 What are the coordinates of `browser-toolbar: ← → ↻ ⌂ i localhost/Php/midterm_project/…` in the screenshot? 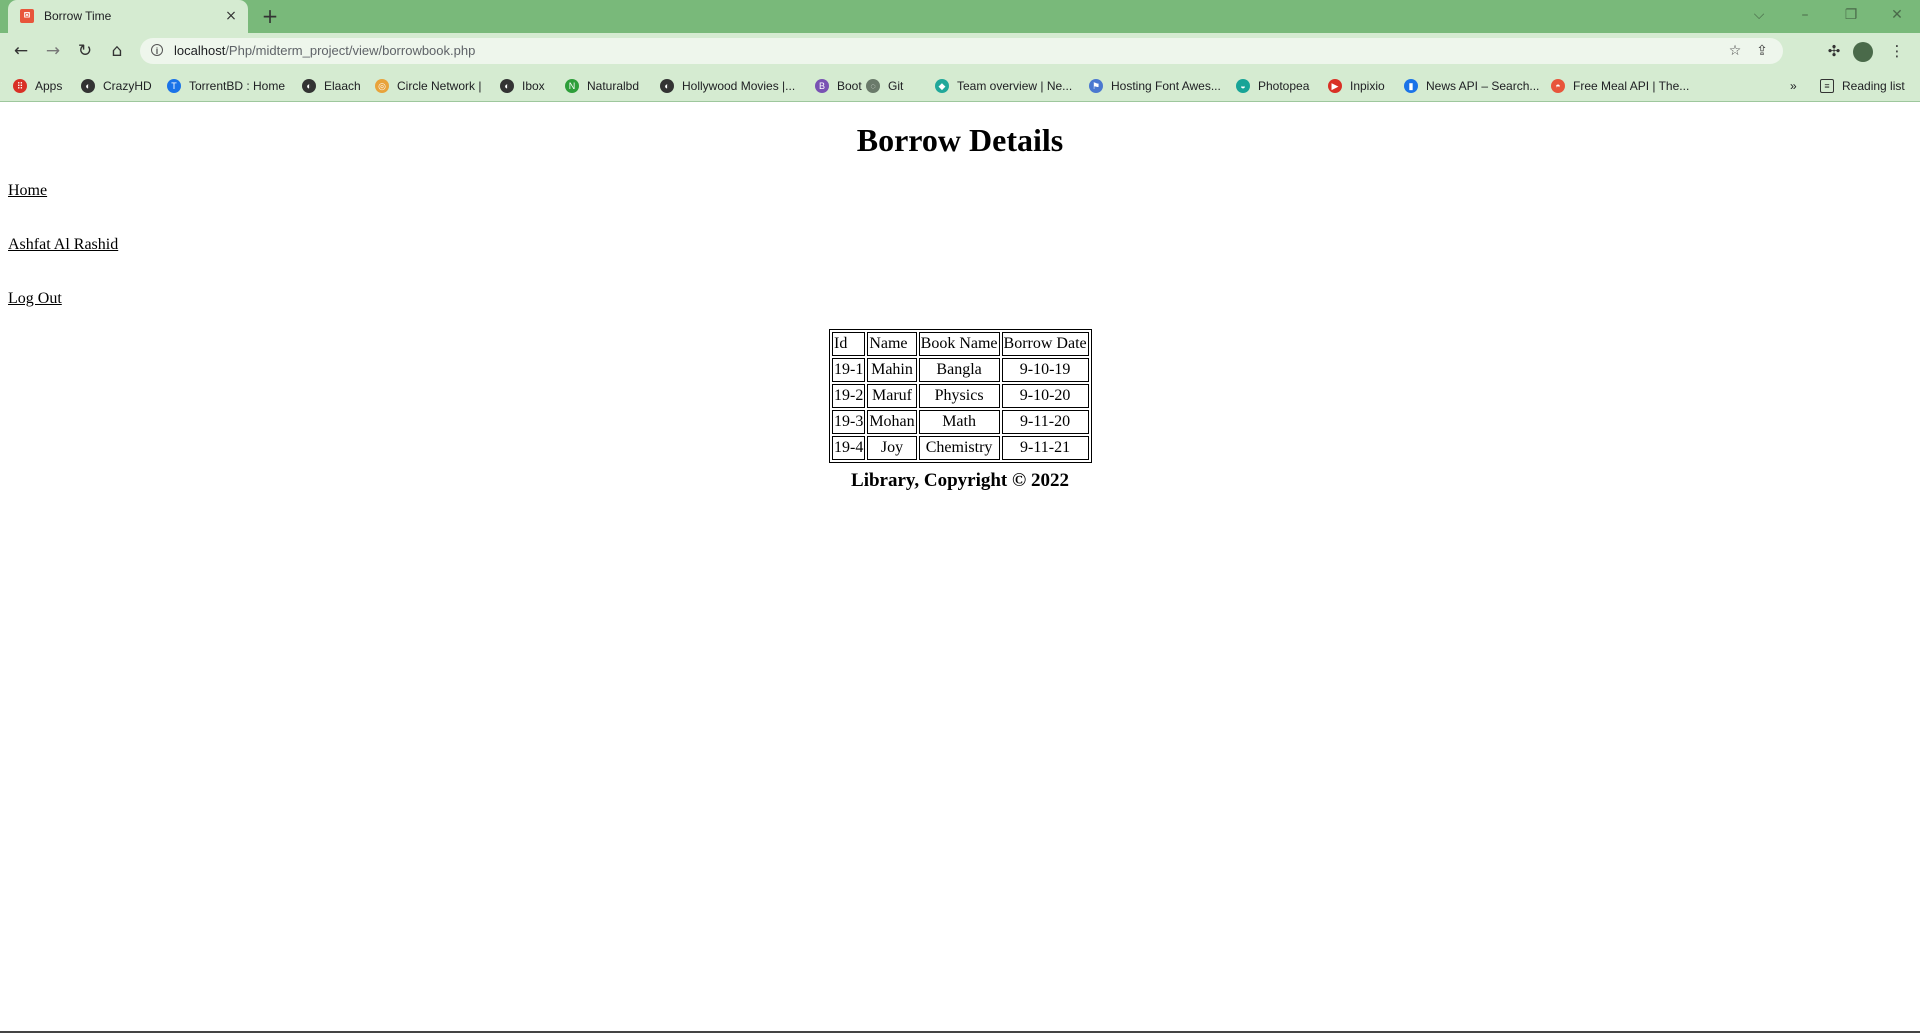 It's located at (960, 51).